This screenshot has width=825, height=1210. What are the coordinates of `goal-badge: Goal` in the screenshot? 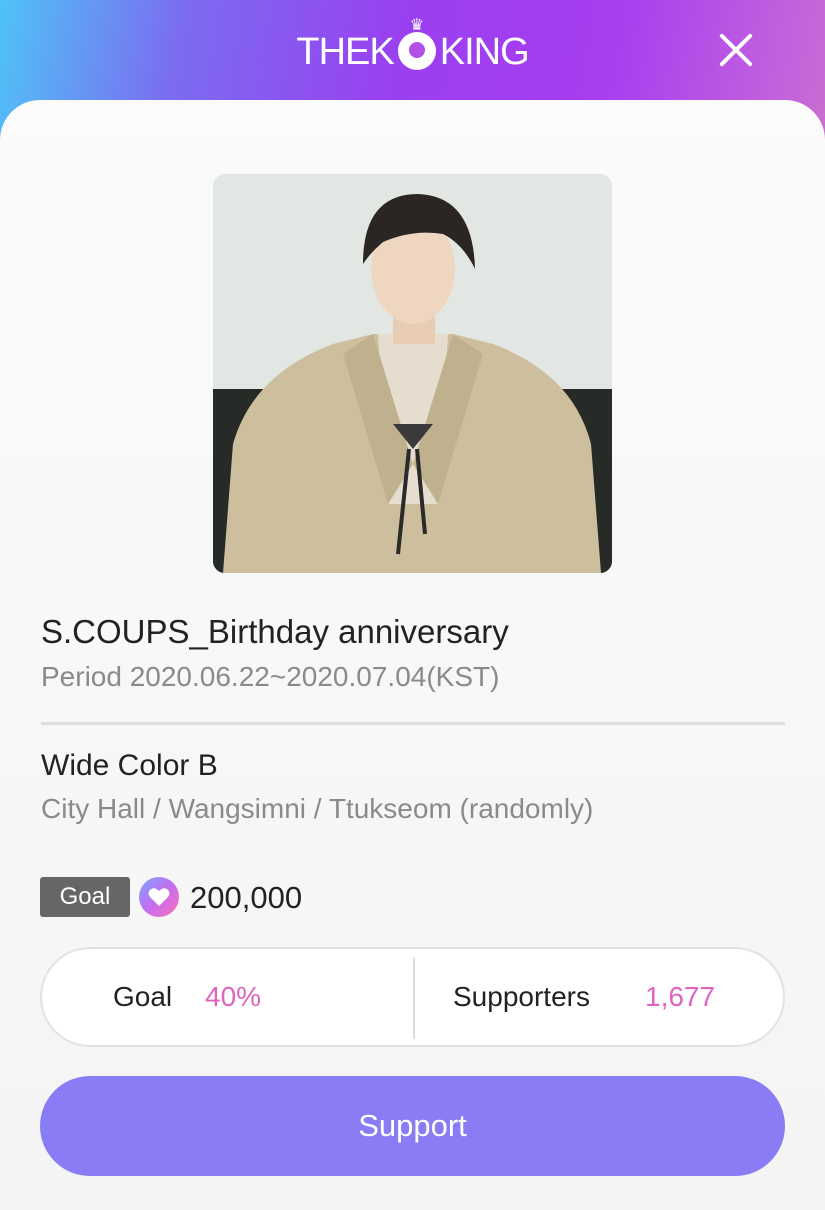 It's located at (85, 897).